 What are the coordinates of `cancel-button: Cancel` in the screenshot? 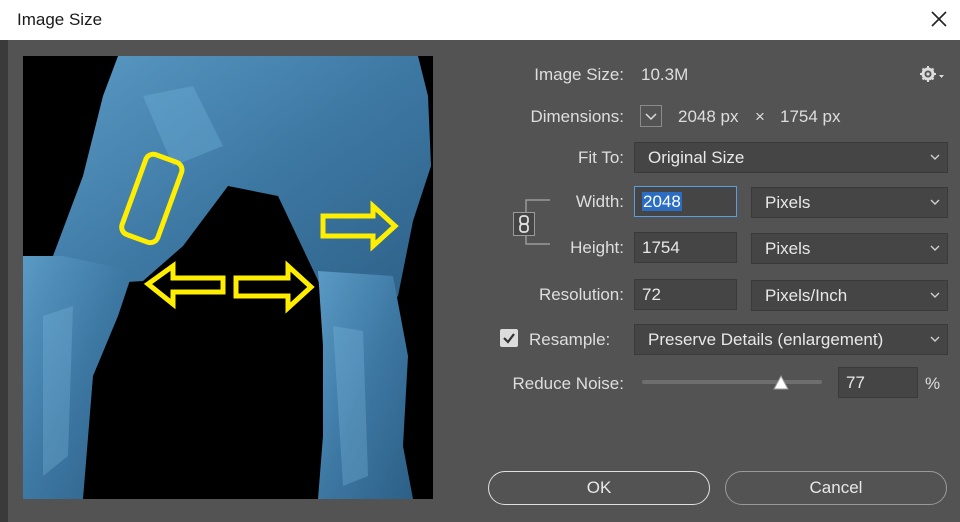 It's located at (836, 488).